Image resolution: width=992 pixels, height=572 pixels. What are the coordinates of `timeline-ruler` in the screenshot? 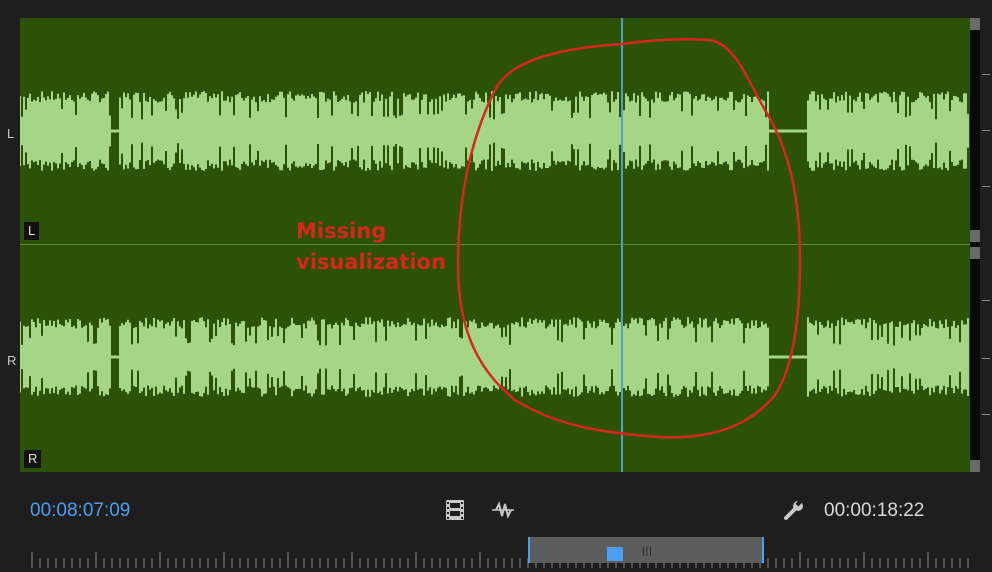 It's located at (496, 551).